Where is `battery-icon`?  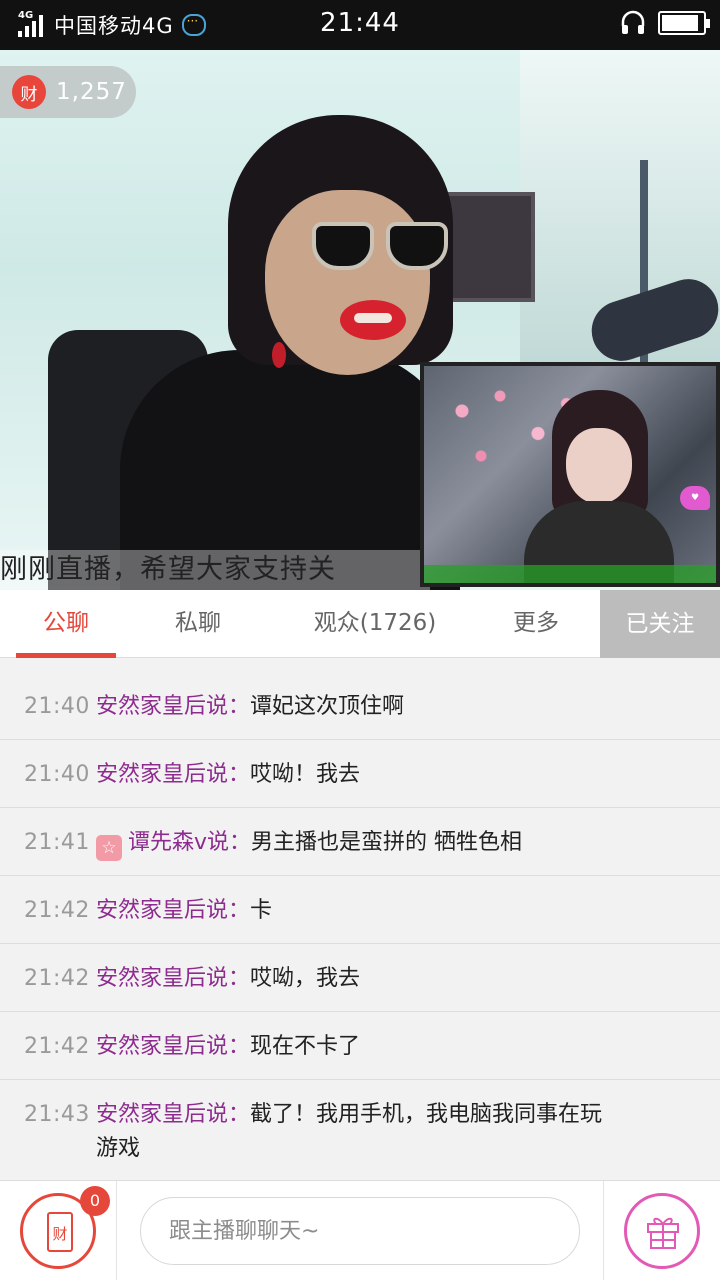
battery-icon is located at coordinates (684, 23).